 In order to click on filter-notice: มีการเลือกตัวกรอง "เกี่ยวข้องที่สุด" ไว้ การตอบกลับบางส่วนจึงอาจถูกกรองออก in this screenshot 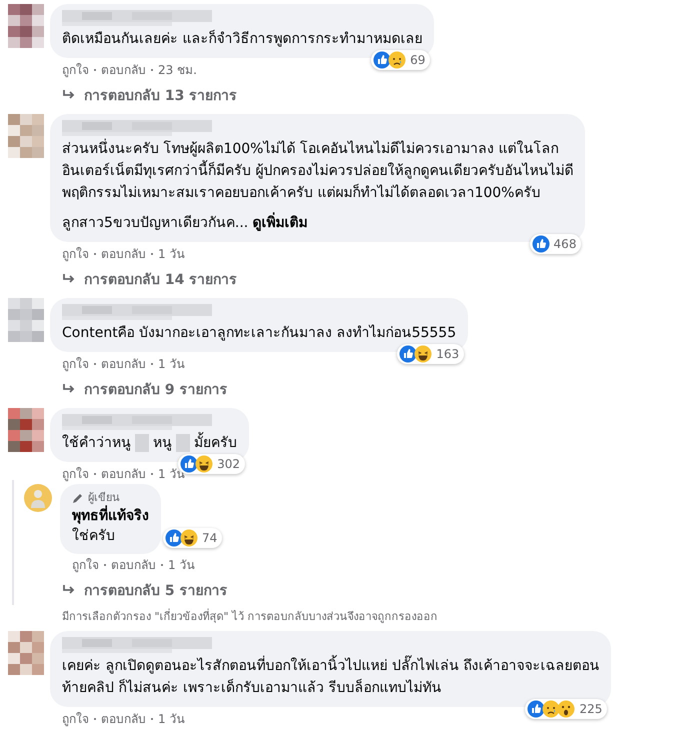, I will do `click(250, 616)`.